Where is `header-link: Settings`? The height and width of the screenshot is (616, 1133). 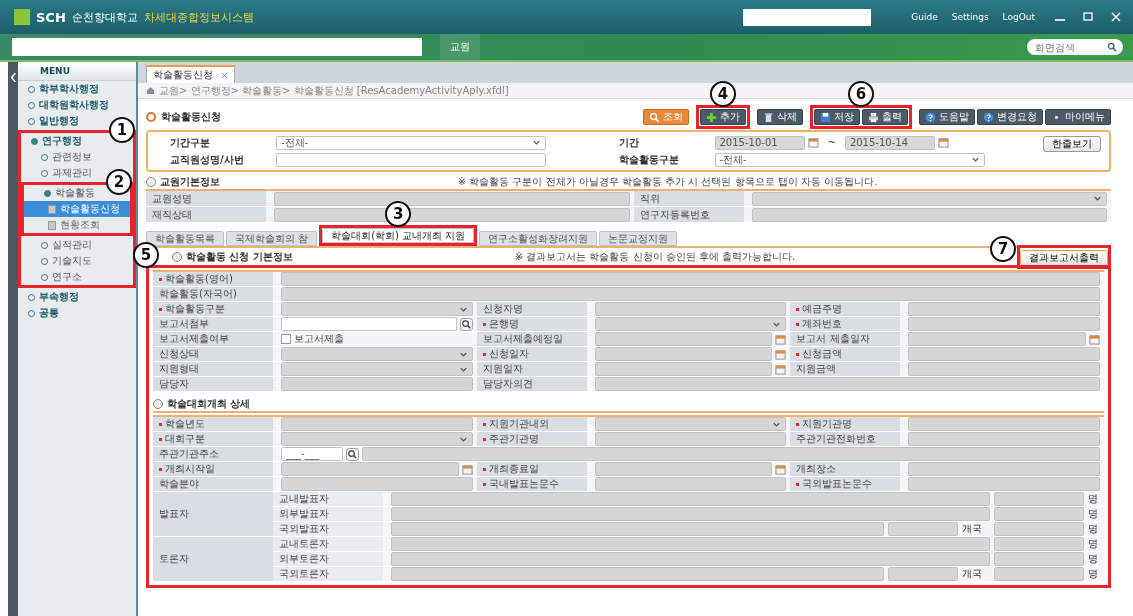
header-link: Settings is located at coordinates (970, 17).